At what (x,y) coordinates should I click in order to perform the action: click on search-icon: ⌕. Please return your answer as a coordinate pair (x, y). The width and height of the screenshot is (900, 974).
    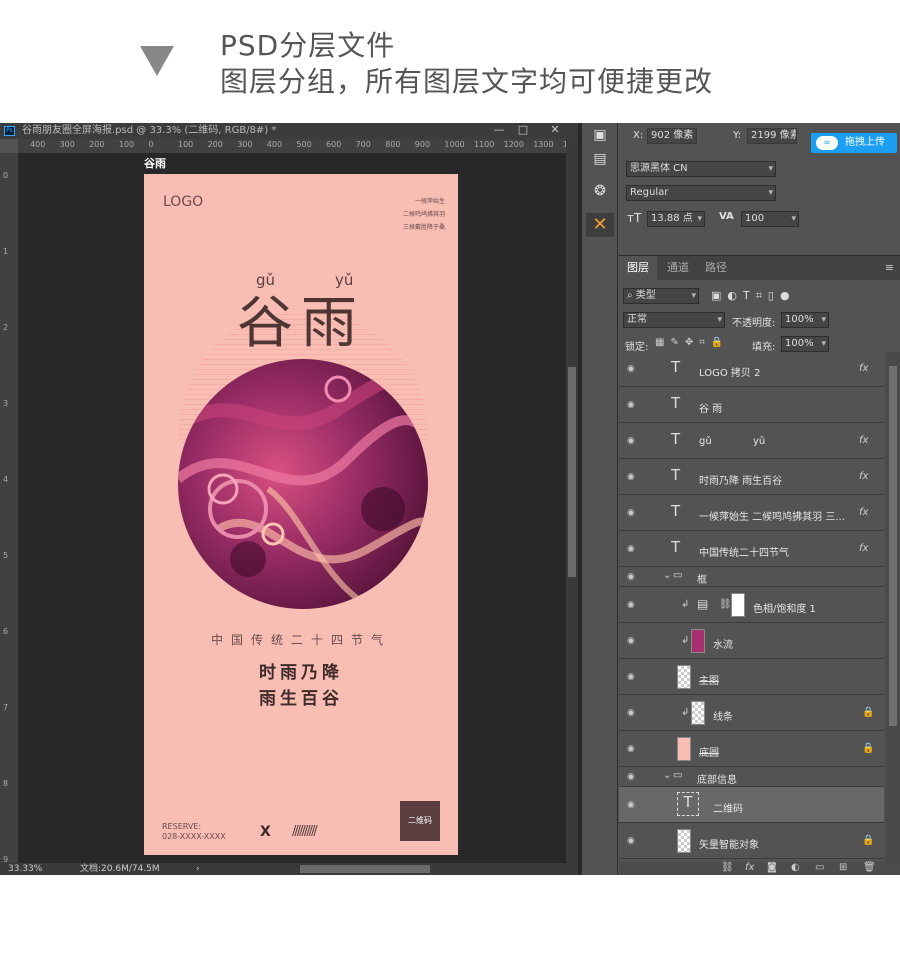
    Looking at the image, I should click on (631, 295).